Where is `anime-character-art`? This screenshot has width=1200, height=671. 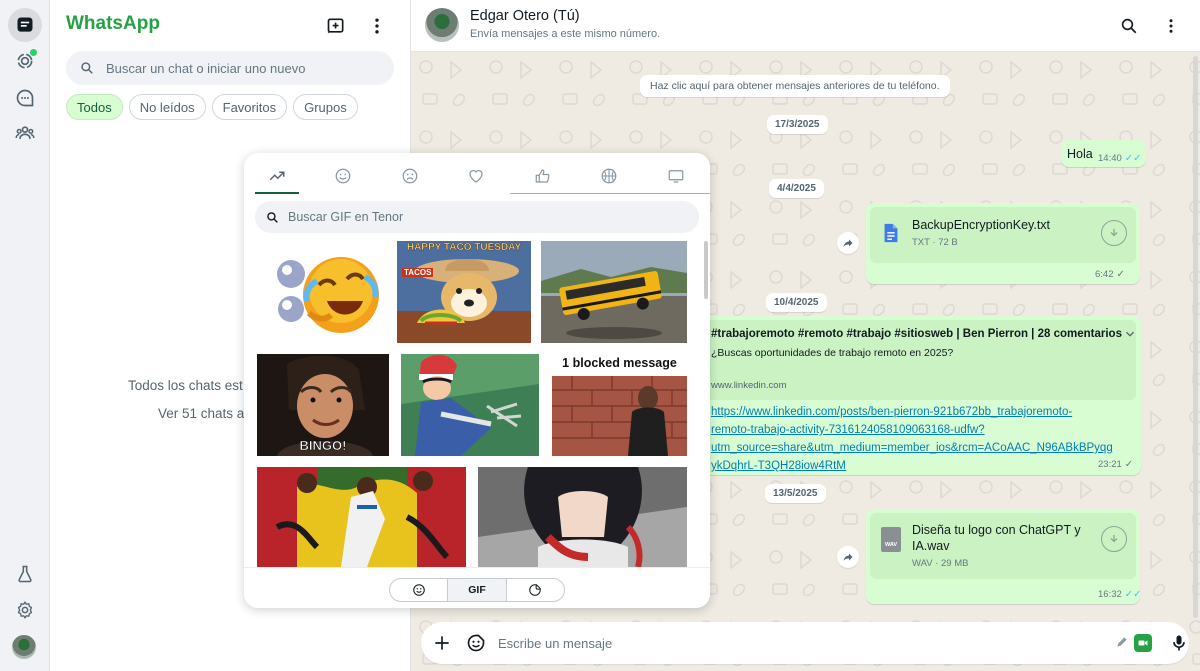
anime-character-art is located at coordinates (470, 405).